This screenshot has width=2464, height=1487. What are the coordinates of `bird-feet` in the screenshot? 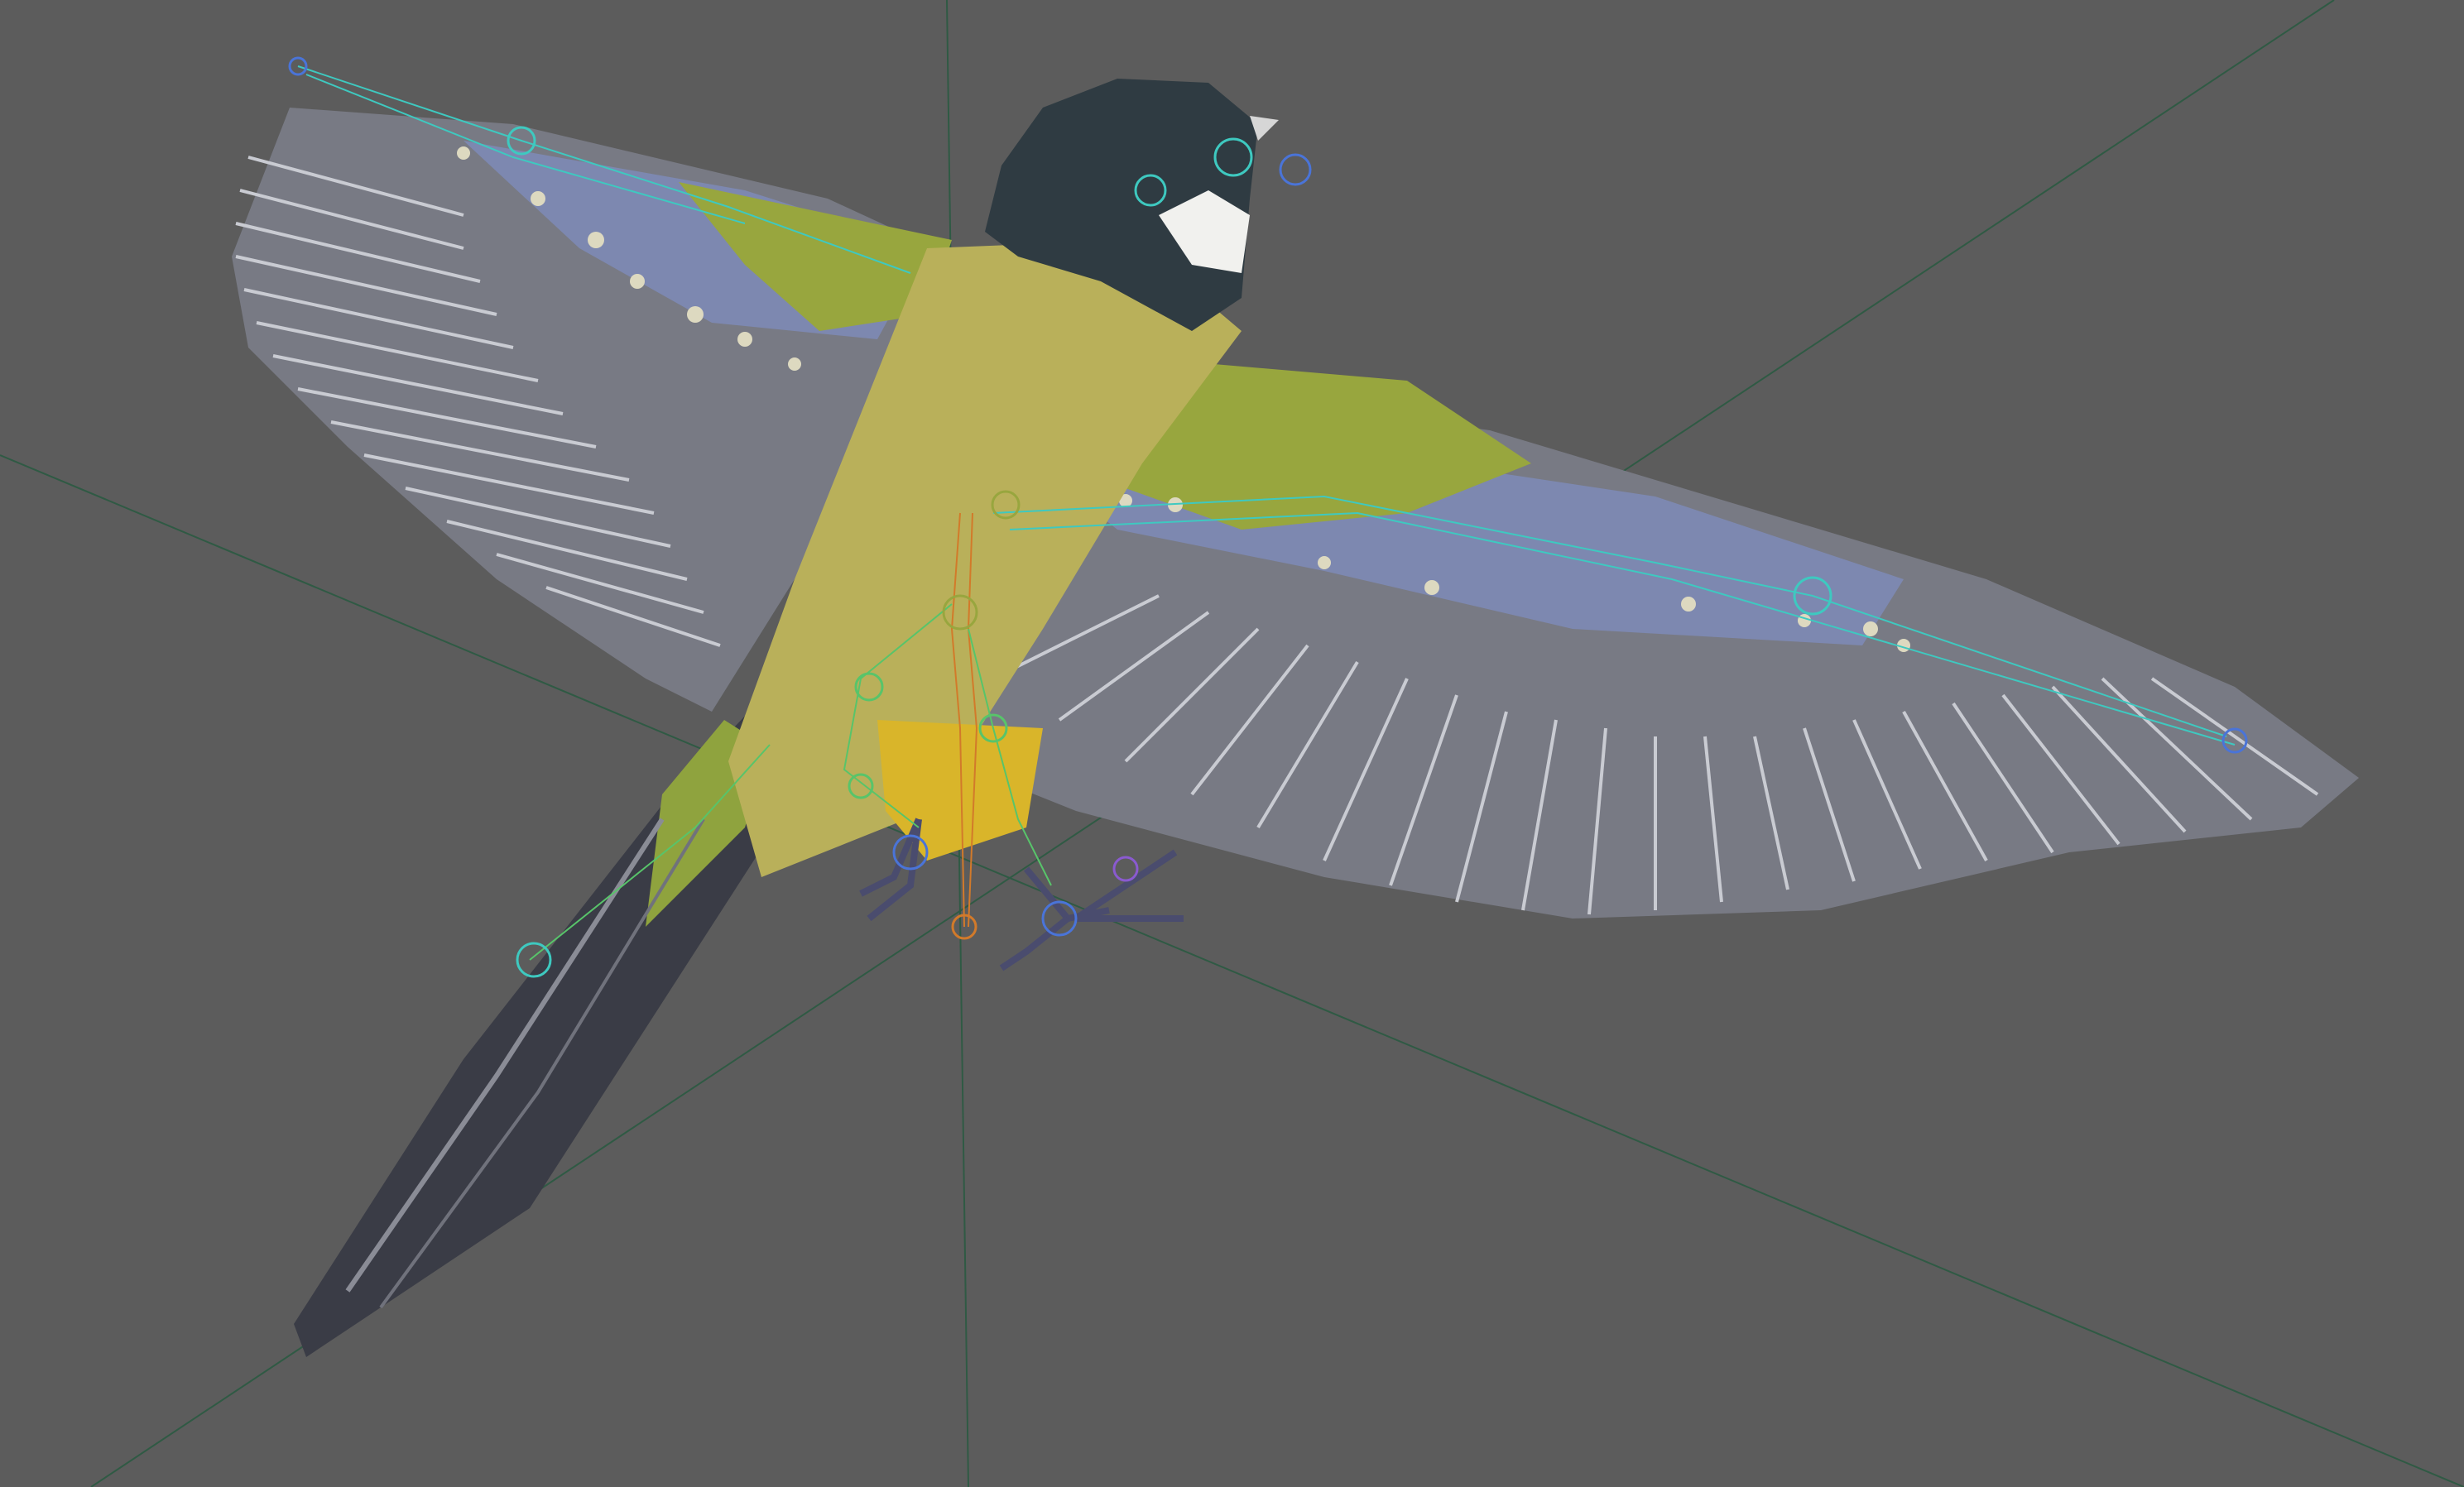 It's located at (1021, 894).